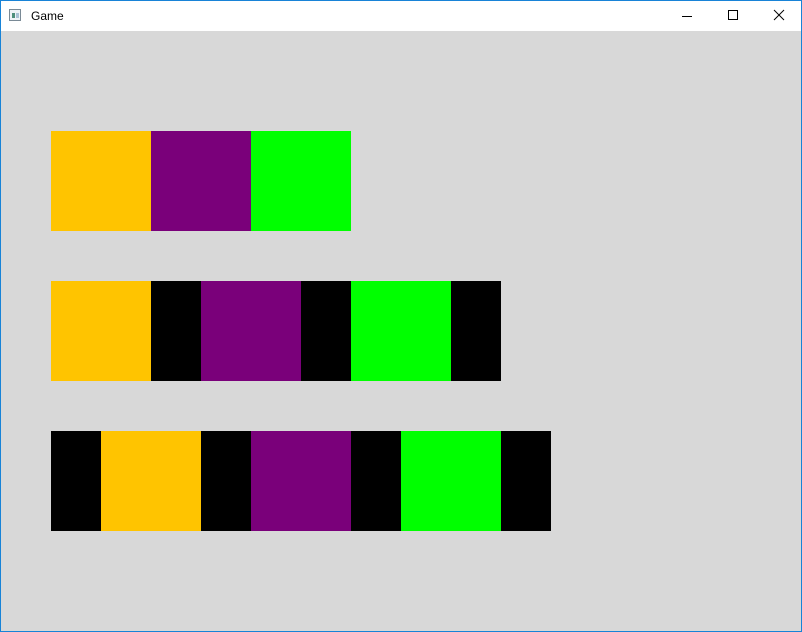  I want to click on window-title: Game, so click(47, 16).